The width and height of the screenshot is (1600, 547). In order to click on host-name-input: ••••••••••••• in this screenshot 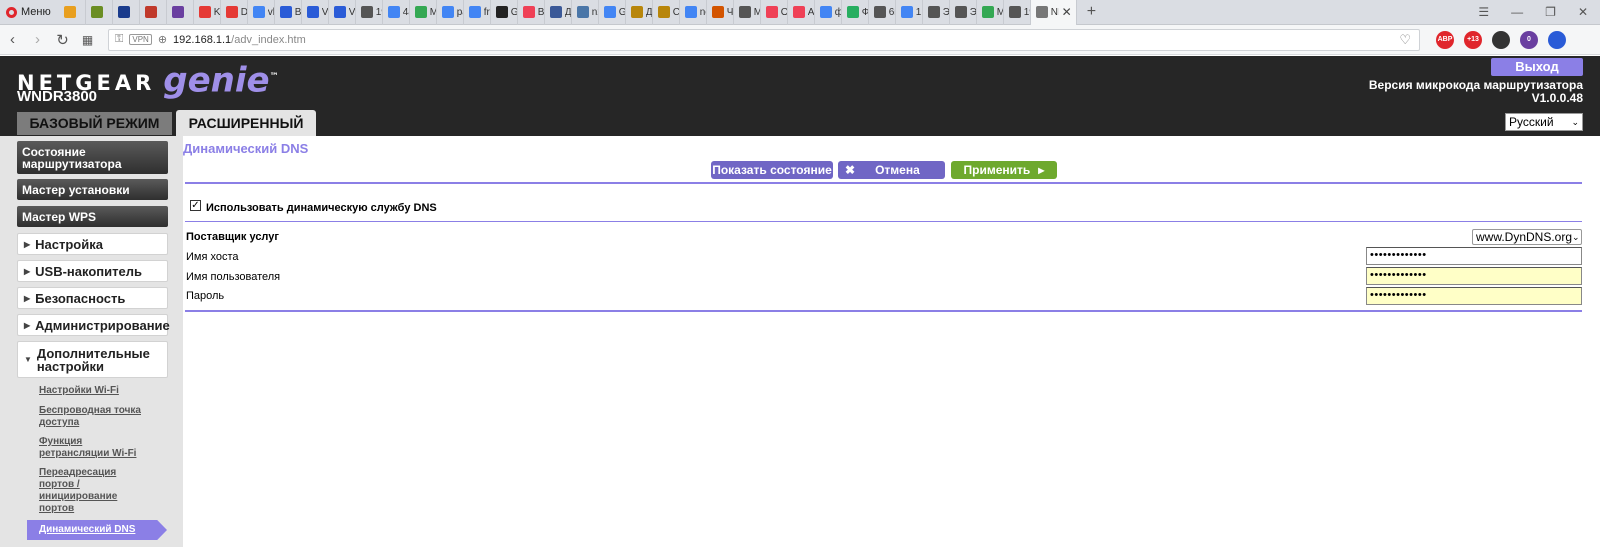, I will do `click(1474, 256)`.